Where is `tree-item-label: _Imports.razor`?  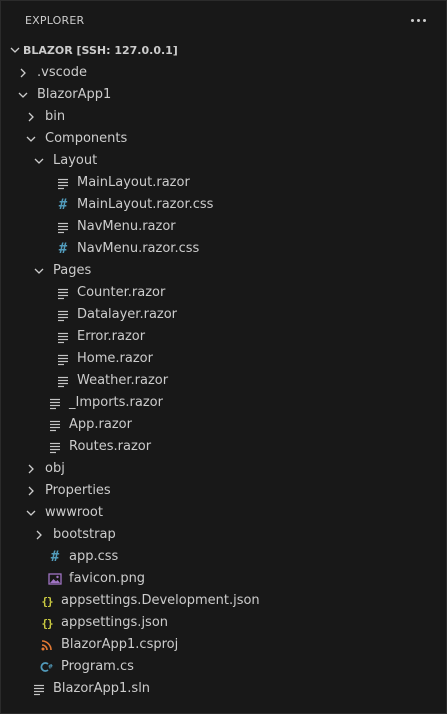 tree-item-label: _Imports.razor is located at coordinates (116, 402).